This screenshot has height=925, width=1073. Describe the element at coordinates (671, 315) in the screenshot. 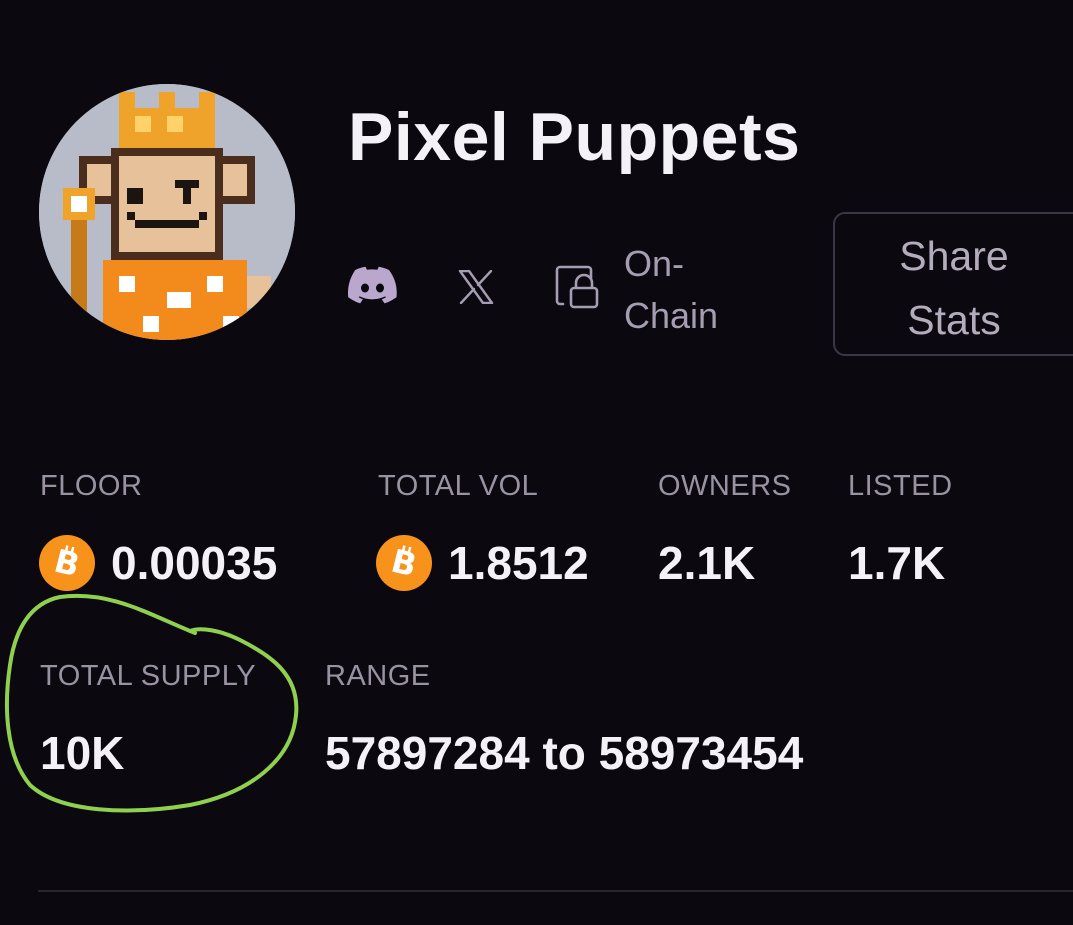

I see `onchain-label-line2: Chain` at that location.